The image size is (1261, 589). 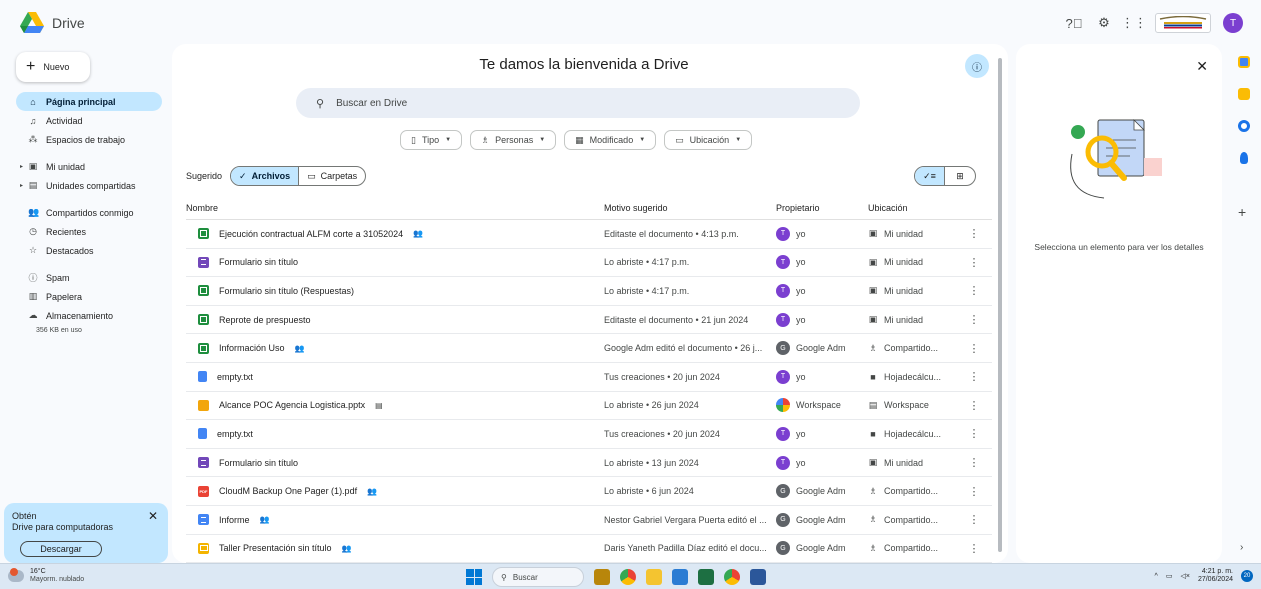 What do you see at coordinates (89, 296) in the screenshot?
I see `sidebar-item-trash: ▥ Papelera` at bounding box center [89, 296].